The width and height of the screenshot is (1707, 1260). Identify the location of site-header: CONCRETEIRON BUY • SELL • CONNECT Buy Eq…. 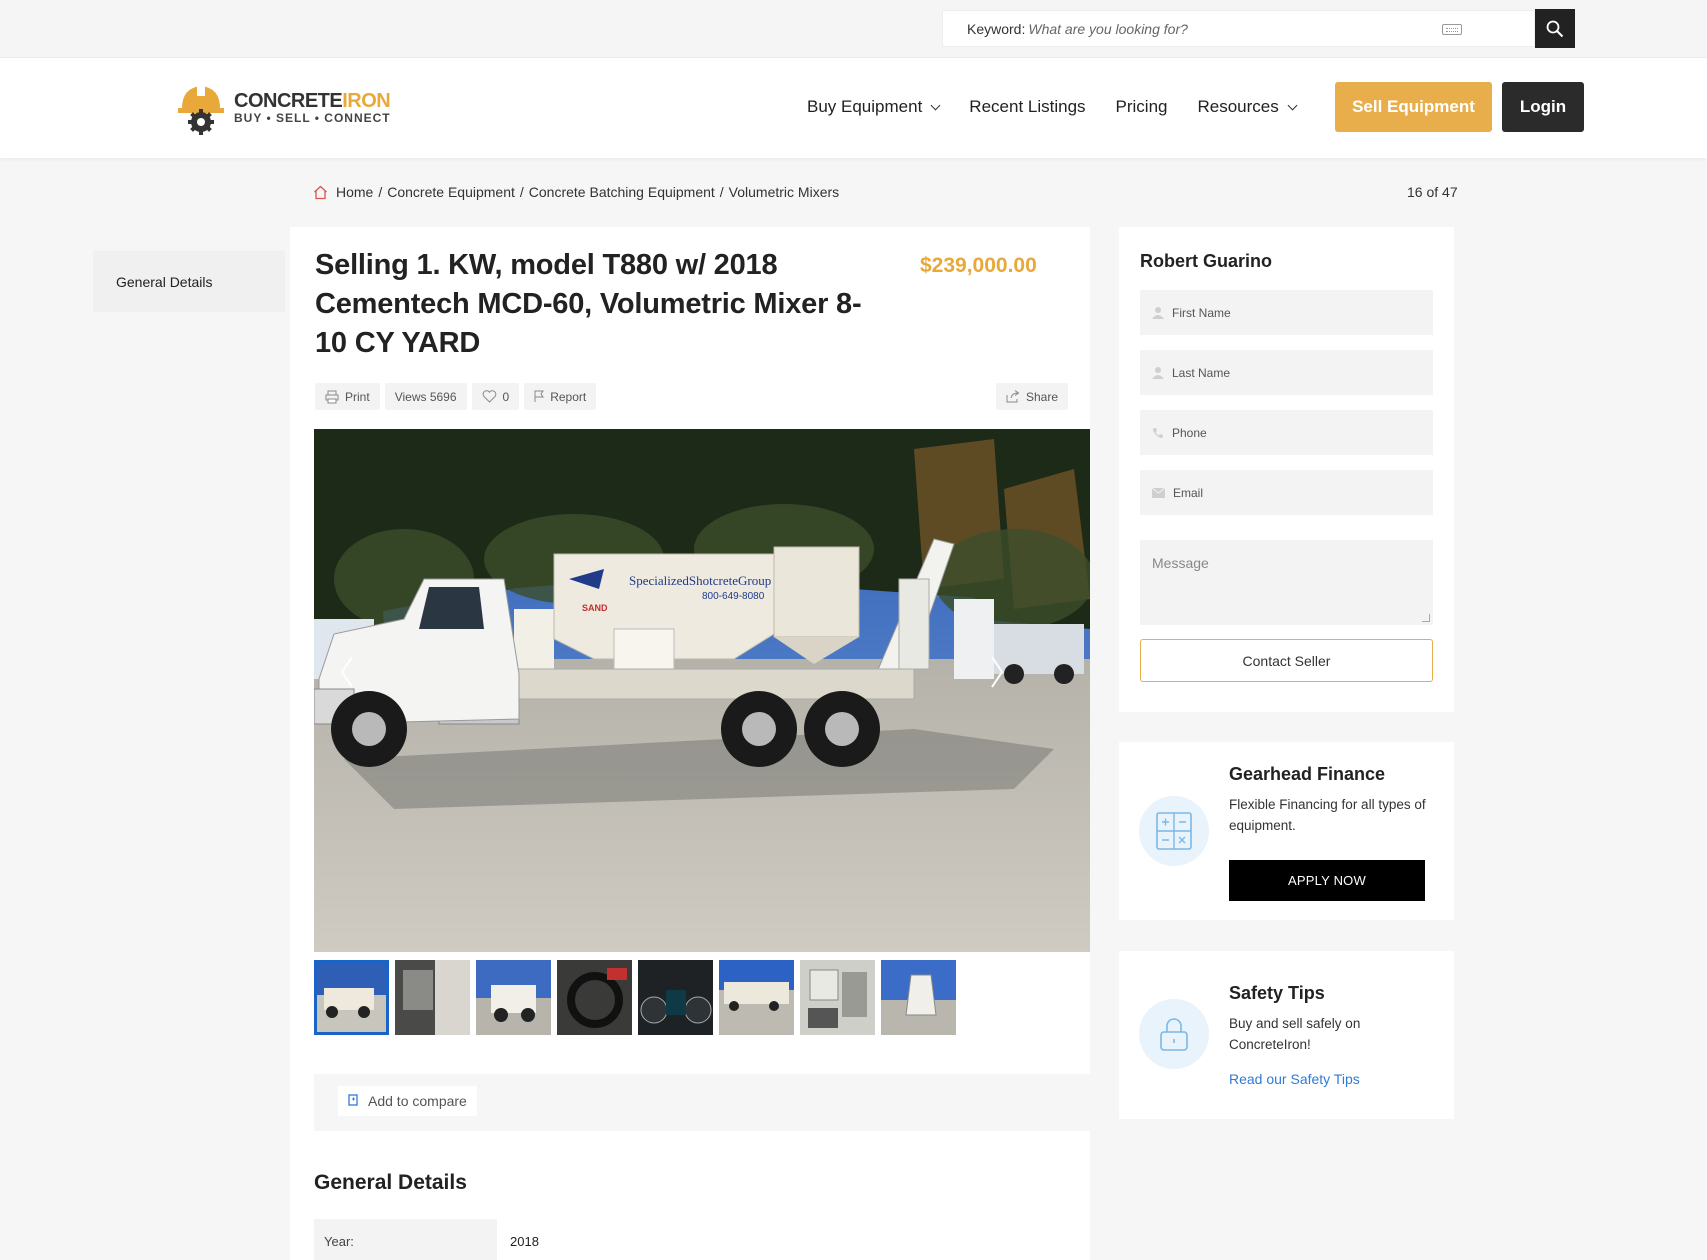
(853, 108).